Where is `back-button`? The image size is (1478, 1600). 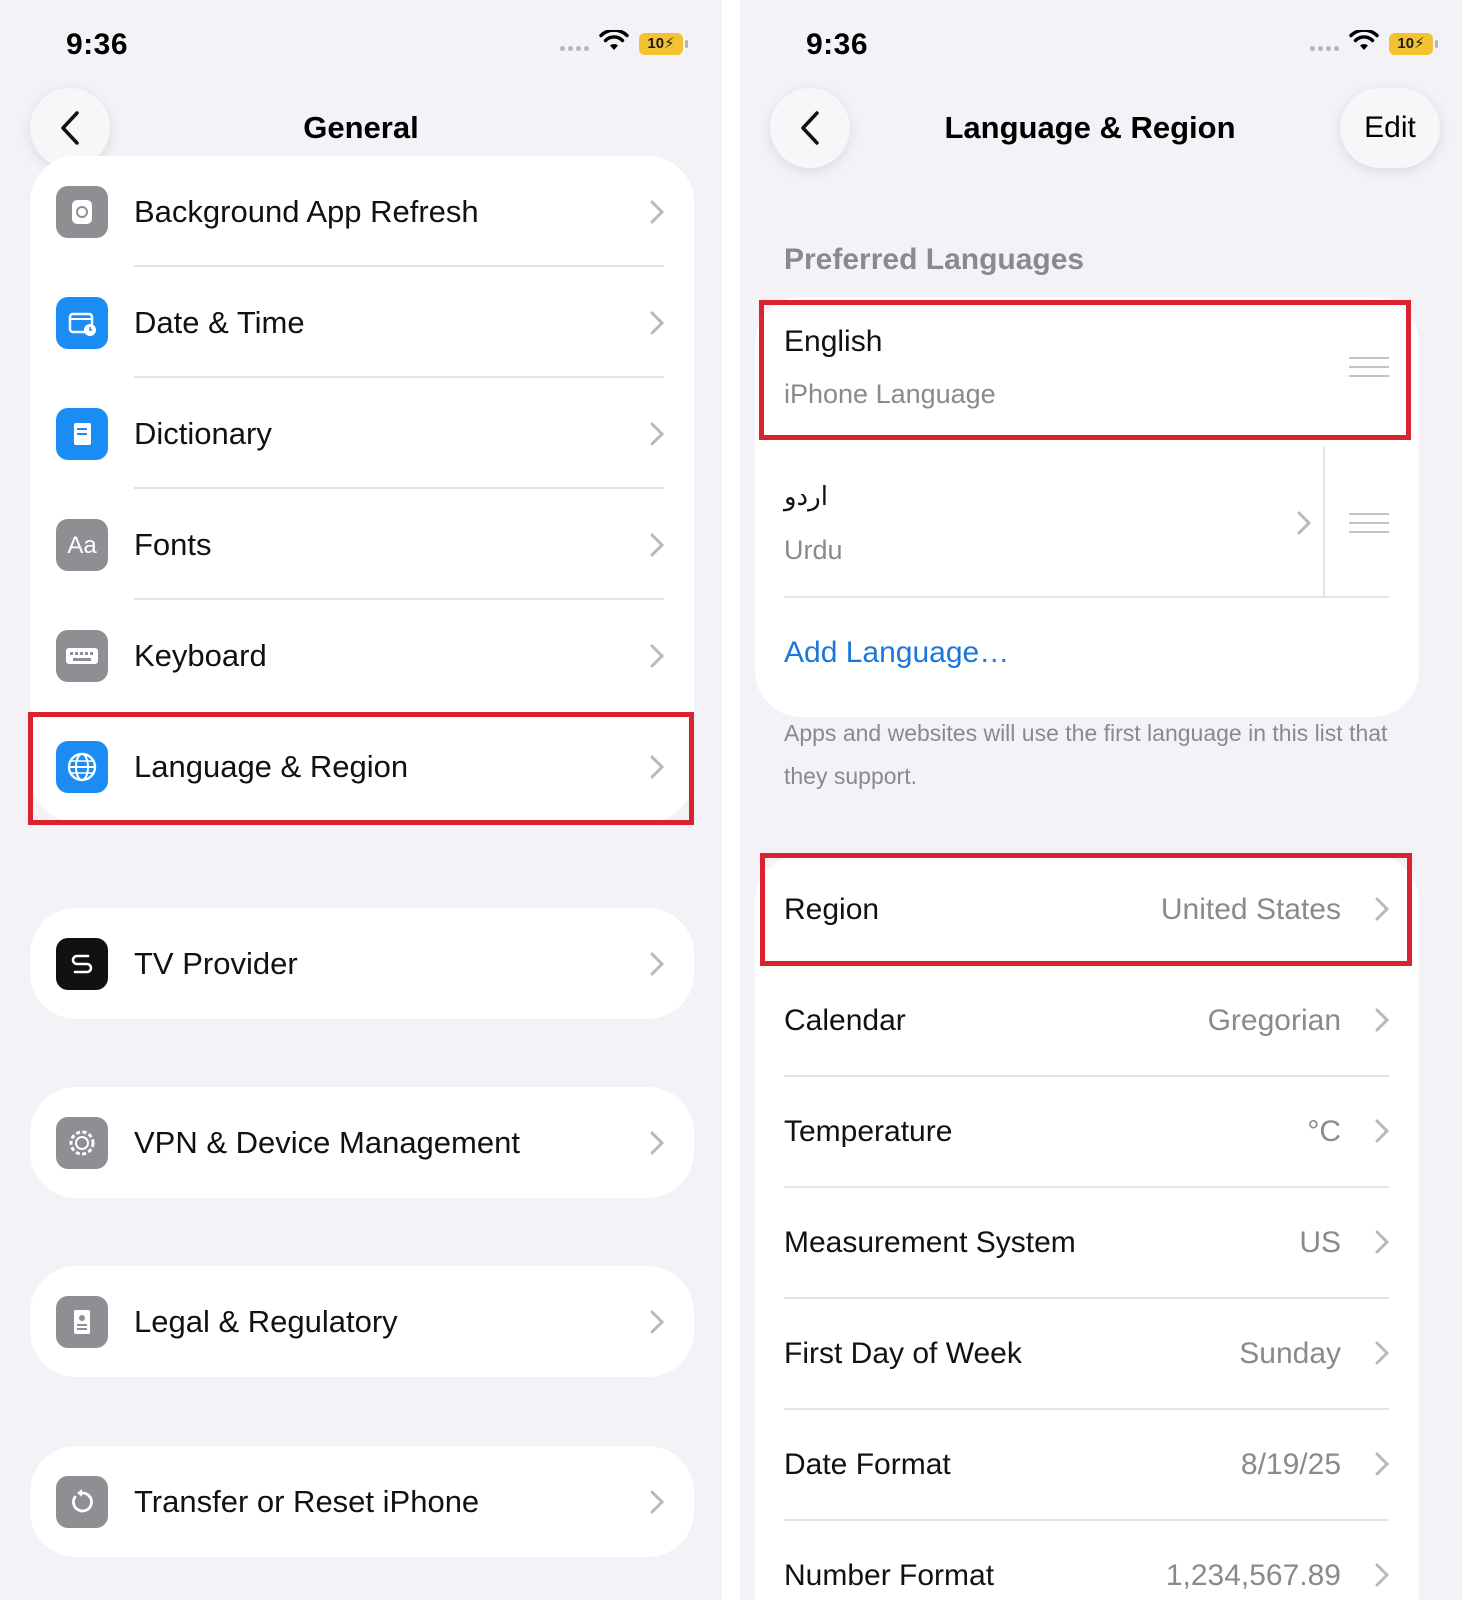
back-button is located at coordinates (810, 128).